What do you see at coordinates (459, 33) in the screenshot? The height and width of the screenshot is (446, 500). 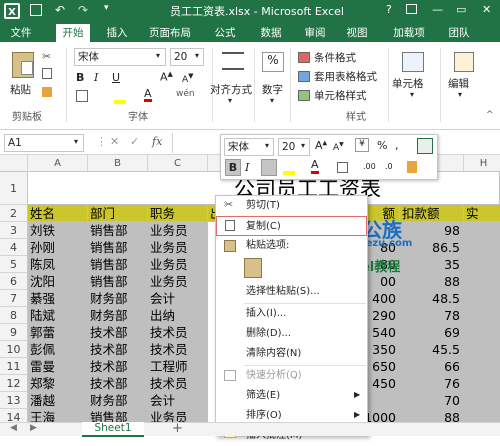 I see `tab-team: 团队` at bounding box center [459, 33].